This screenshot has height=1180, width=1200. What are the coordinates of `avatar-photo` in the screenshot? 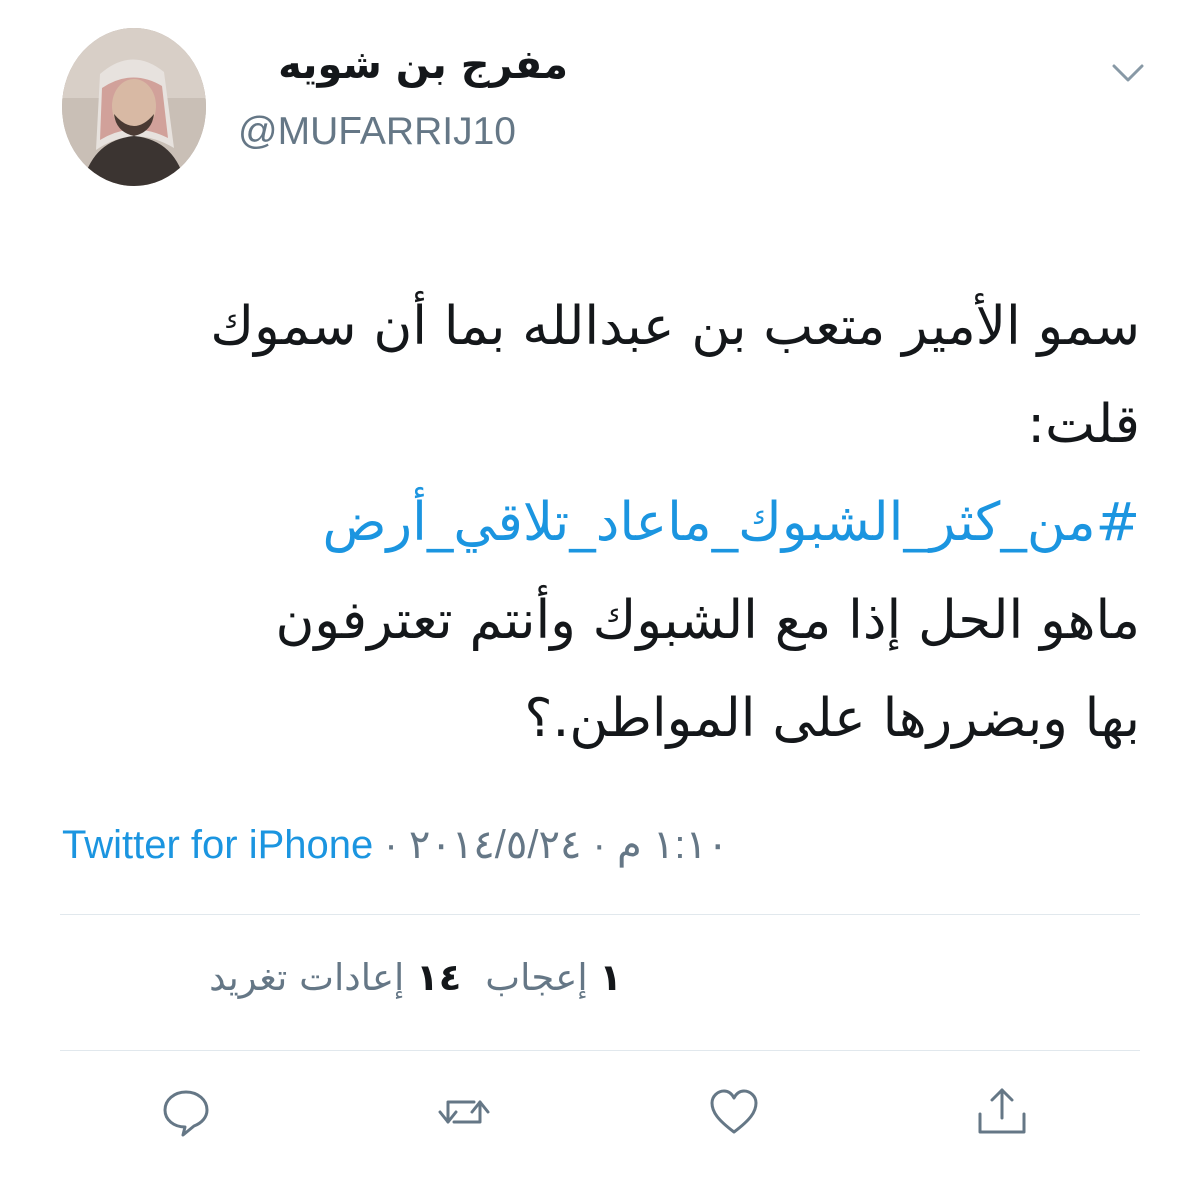 It's located at (134, 107).